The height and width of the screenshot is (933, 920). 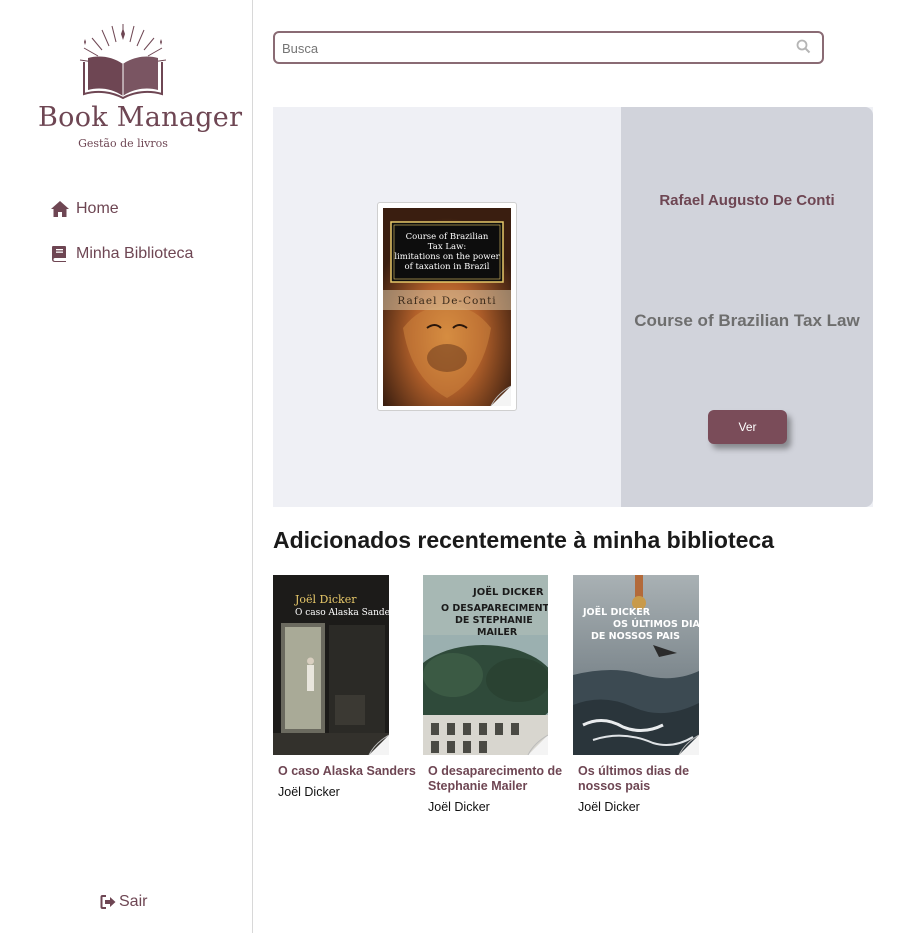 I want to click on cover-author: Joël Dicker, so click(x=325, y=599).